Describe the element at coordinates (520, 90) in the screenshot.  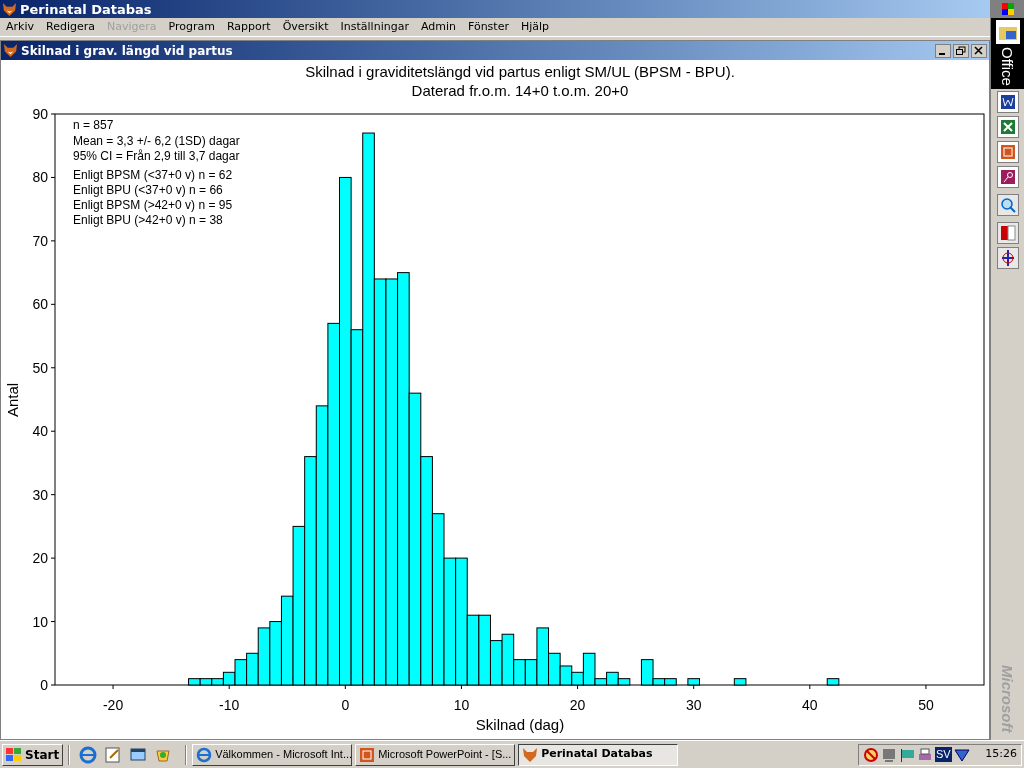
I see `chart-subtitle: Daterad fr.o.m. 14+0 t.o.m. 20+0` at that location.